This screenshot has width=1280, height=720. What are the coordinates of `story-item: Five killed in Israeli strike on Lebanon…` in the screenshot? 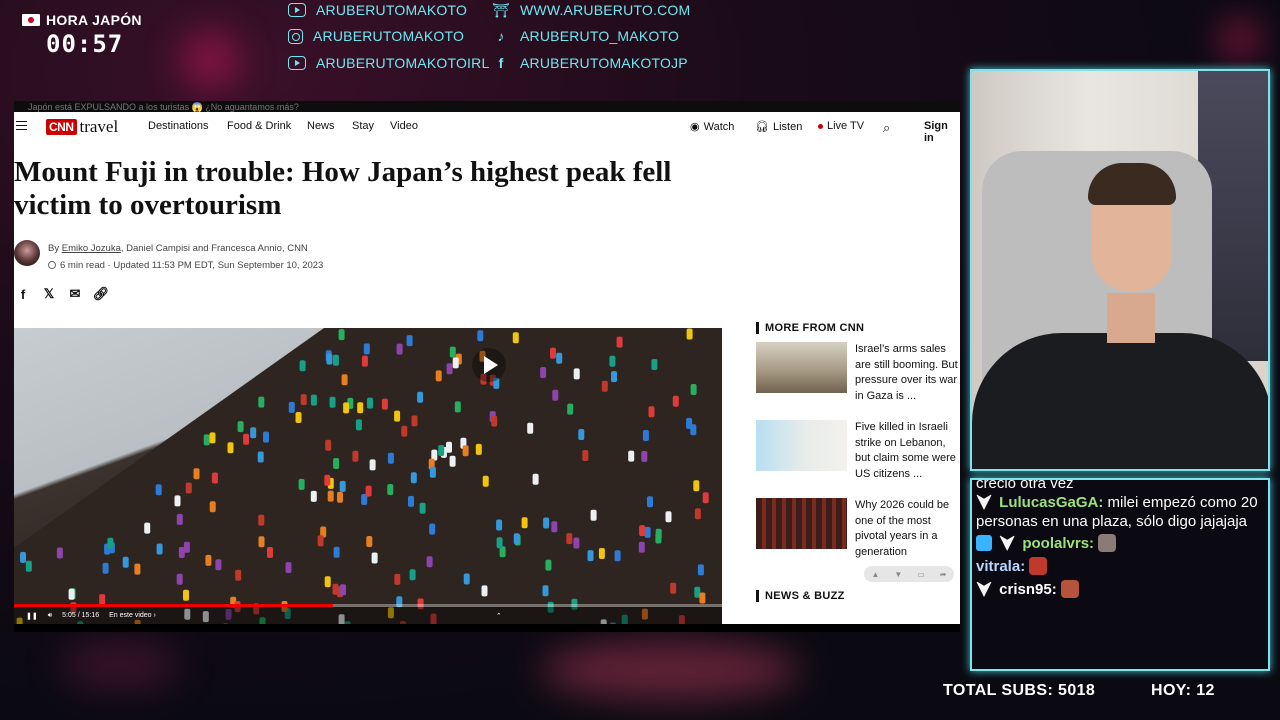 It's located at (858, 451).